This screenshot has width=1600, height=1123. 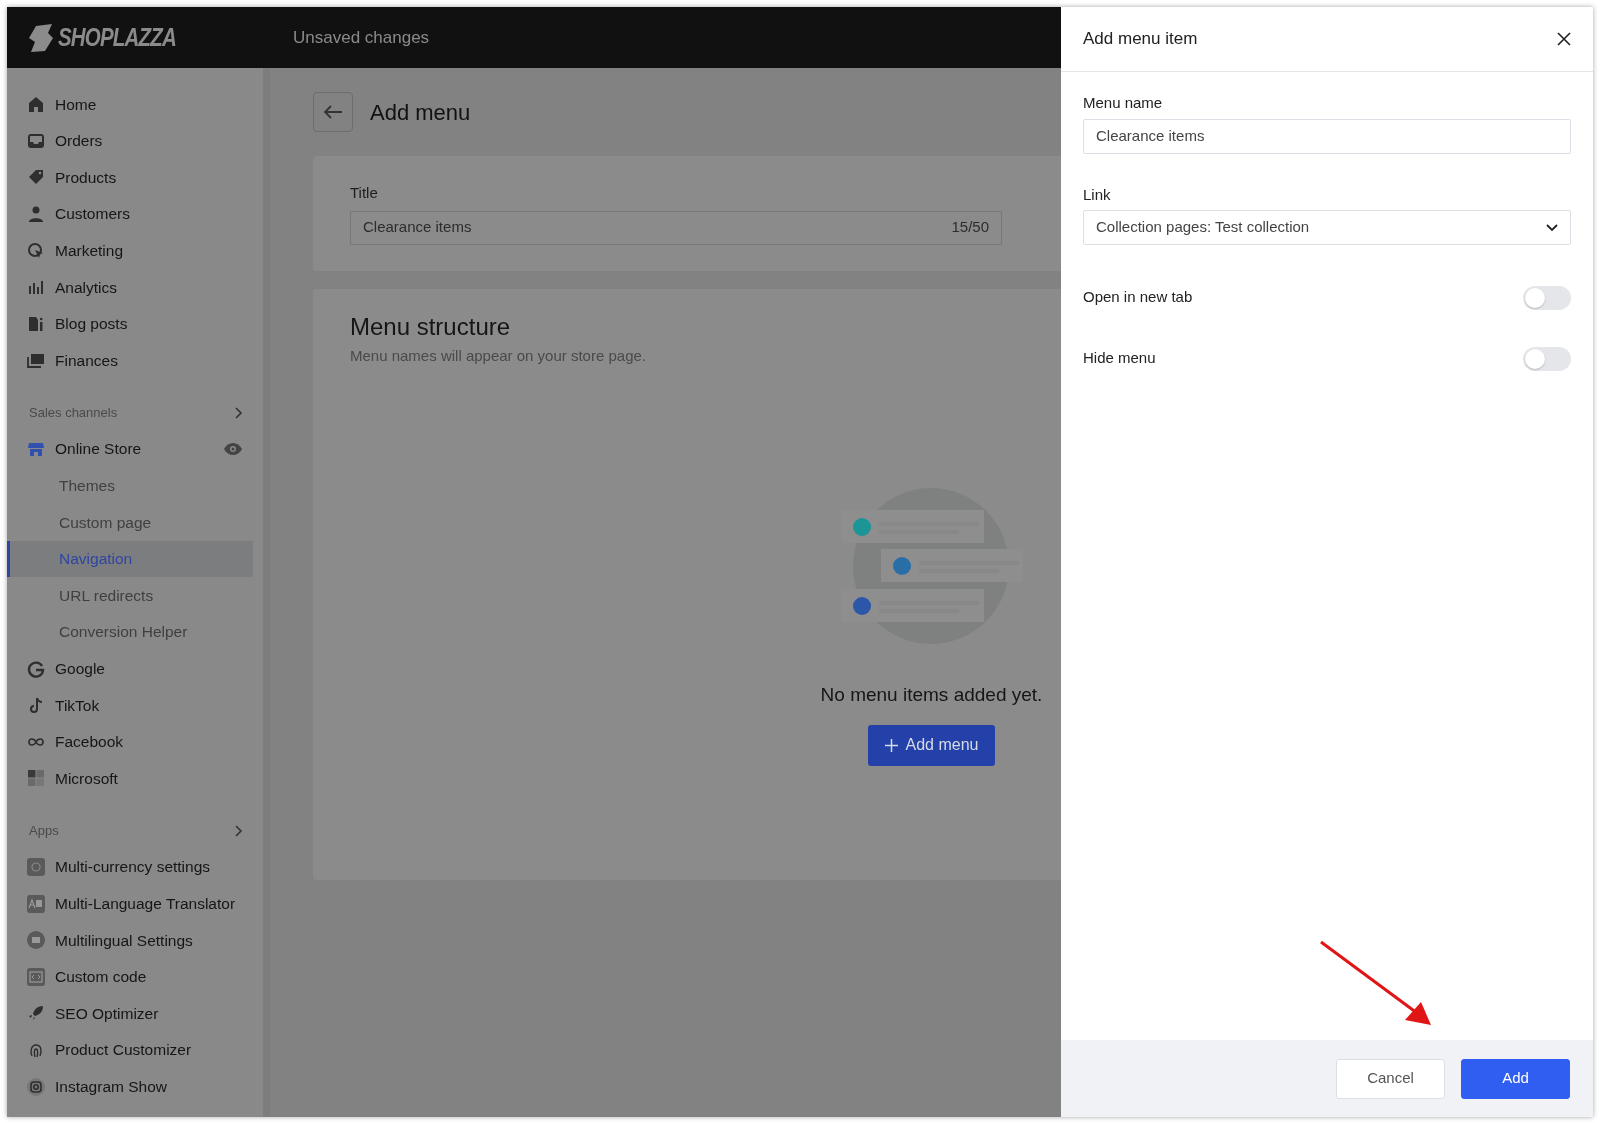 What do you see at coordinates (135, 977) in the screenshot?
I see `sidebar-item: Custom code` at bounding box center [135, 977].